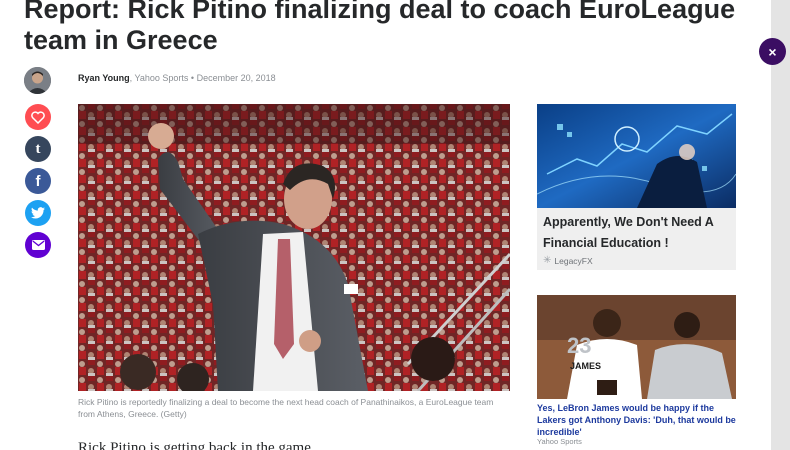 Image resolution: width=790 pixels, height=450 pixels. I want to click on mail-share-button, so click(38, 245).